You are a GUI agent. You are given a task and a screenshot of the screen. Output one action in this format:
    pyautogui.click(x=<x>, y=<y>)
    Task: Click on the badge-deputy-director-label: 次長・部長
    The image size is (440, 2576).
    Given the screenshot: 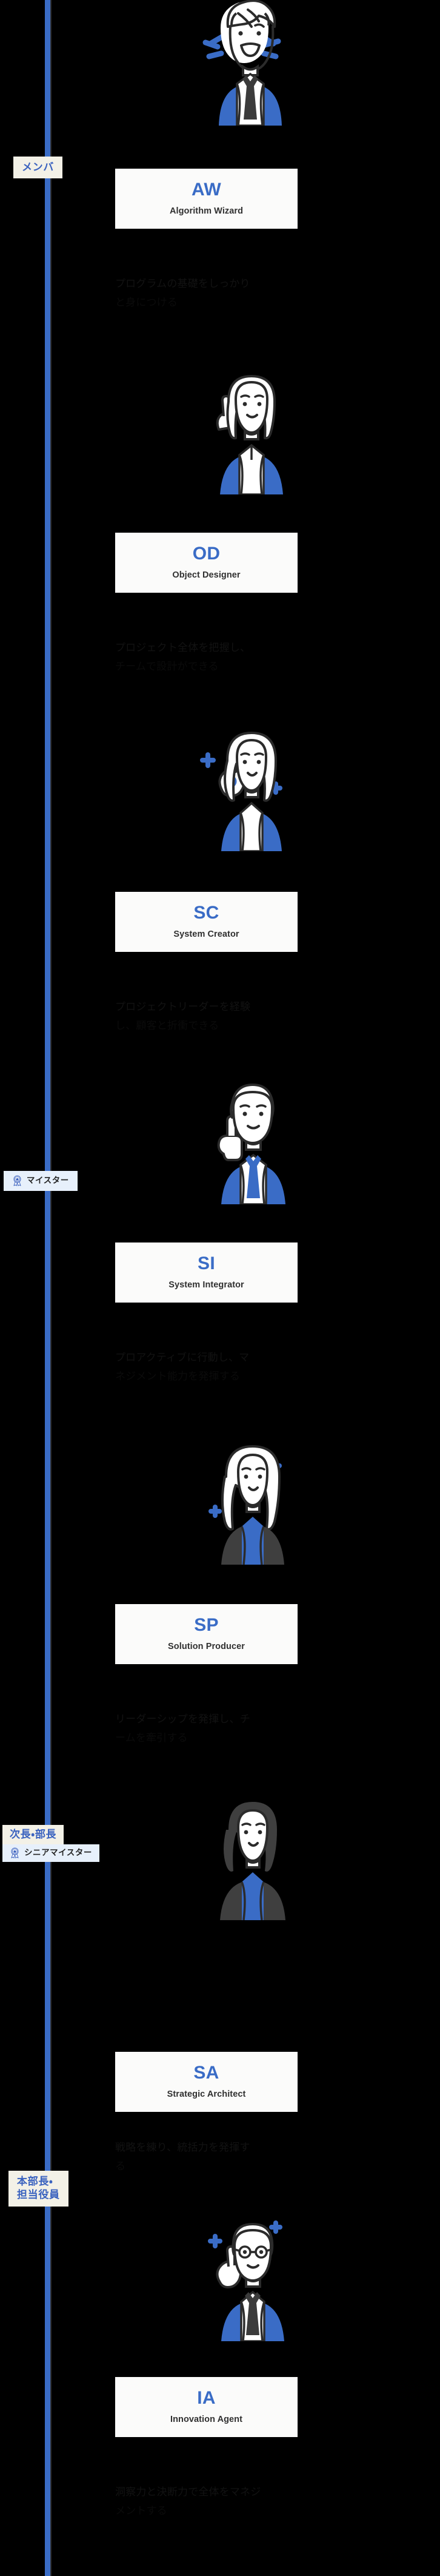 What is the action you would take?
    pyautogui.click(x=33, y=1835)
    